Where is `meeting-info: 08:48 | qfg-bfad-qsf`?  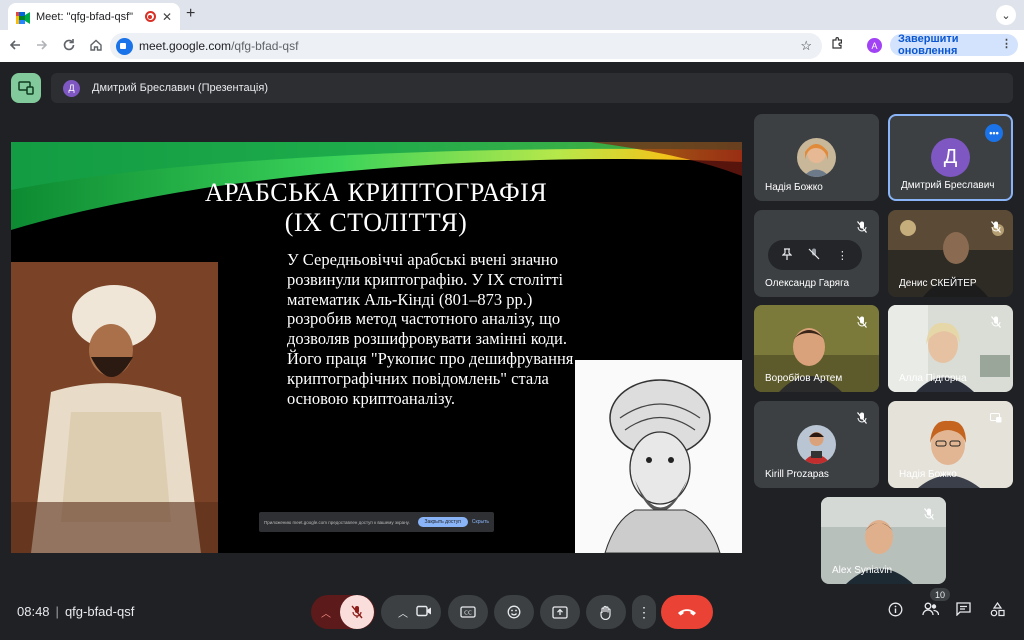 meeting-info: 08:48 | qfg-bfad-qsf is located at coordinates (75, 611).